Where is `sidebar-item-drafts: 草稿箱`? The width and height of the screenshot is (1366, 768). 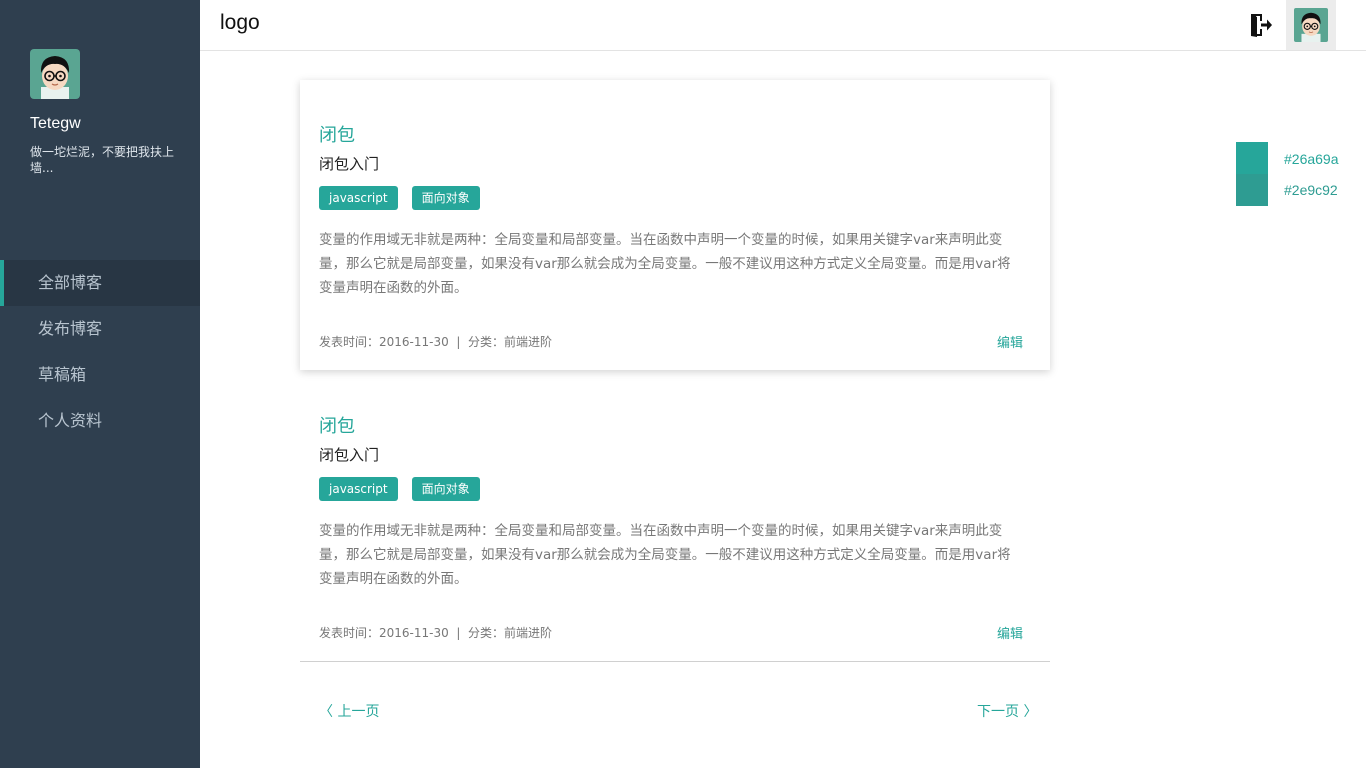
sidebar-item-drafts: 草稿箱 is located at coordinates (100, 375).